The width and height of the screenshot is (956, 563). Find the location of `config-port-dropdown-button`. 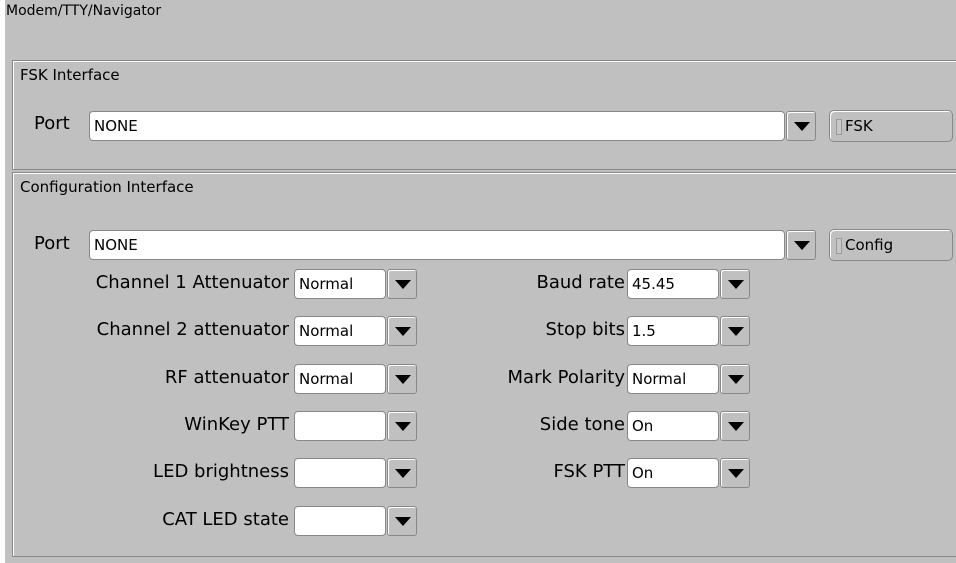

config-port-dropdown-button is located at coordinates (801, 245).